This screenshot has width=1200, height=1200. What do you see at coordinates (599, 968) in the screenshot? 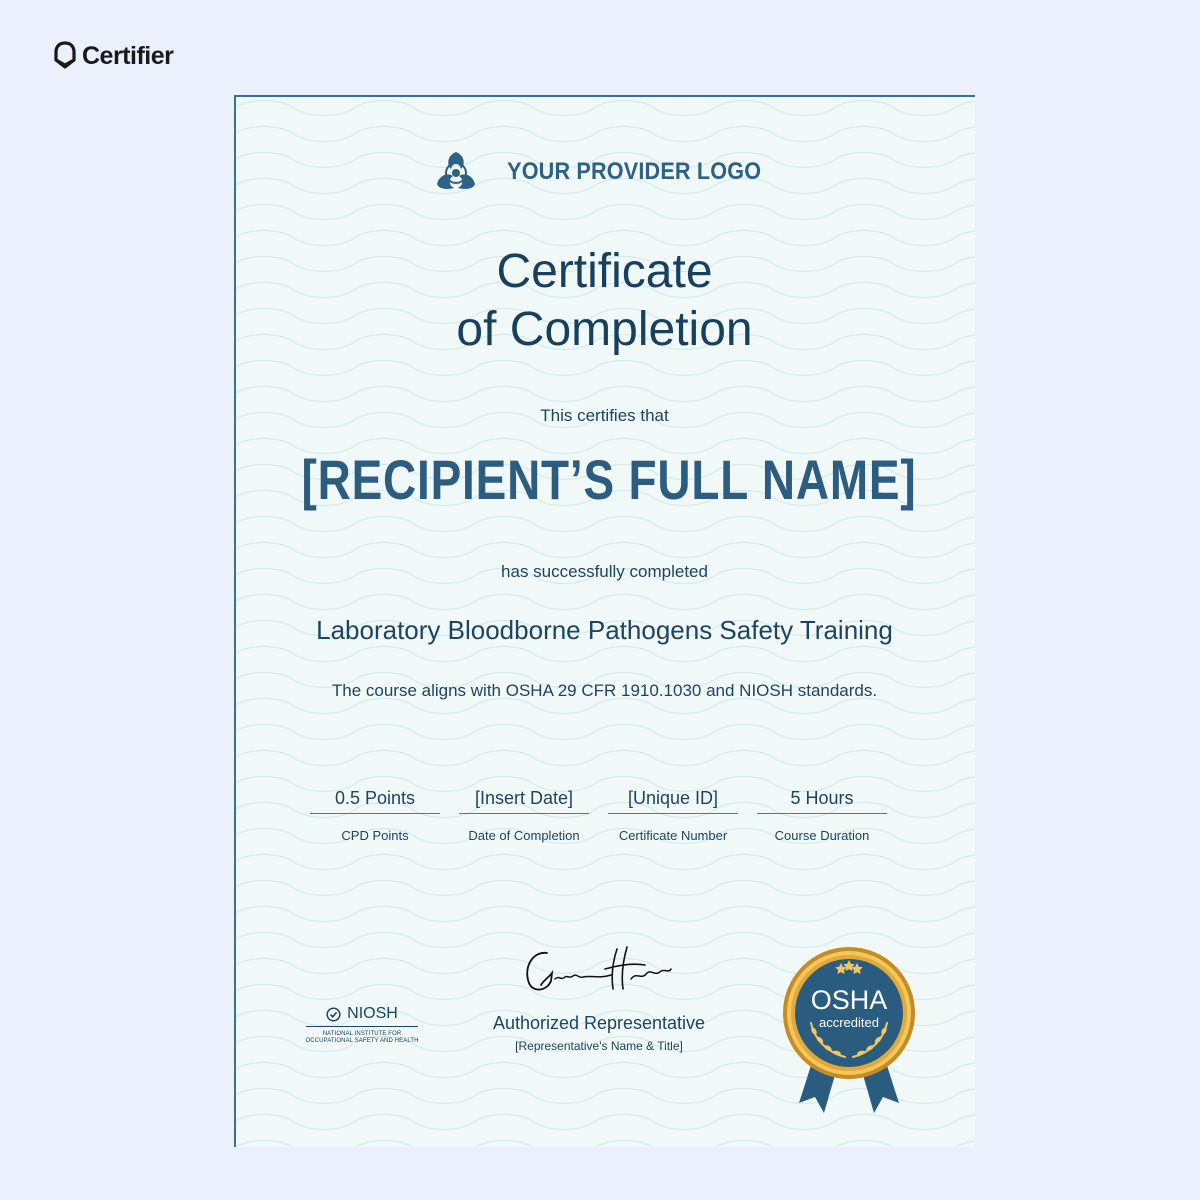
I see `signature-image` at bounding box center [599, 968].